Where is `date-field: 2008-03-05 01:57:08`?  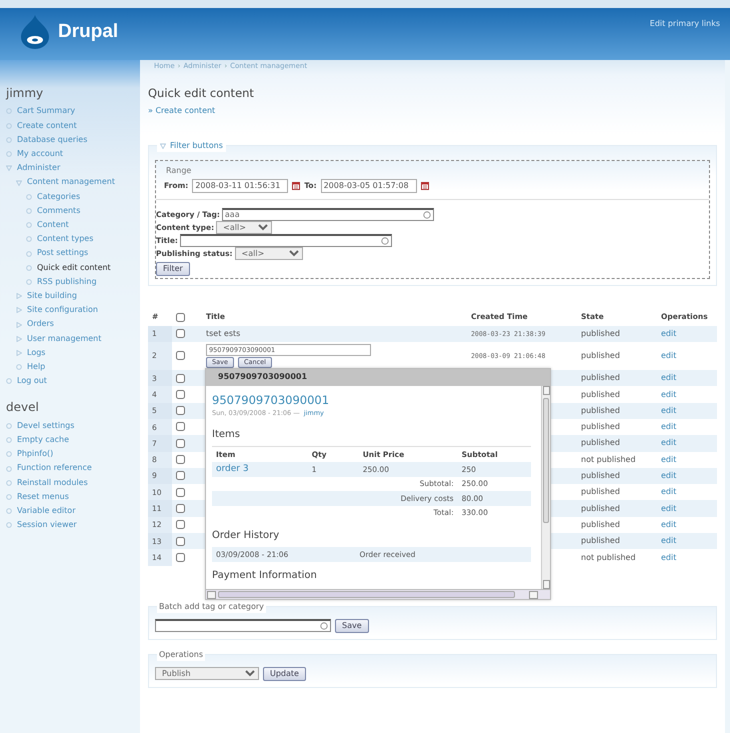
date-field: 2008-03-05 01:57:08 is located at coordinates (368, 185).